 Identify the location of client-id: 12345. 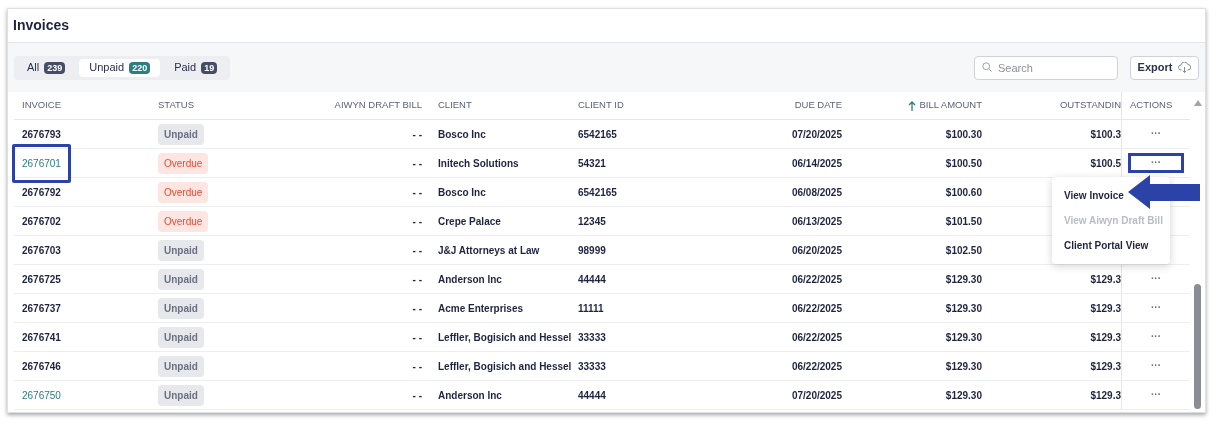
(592, 221).